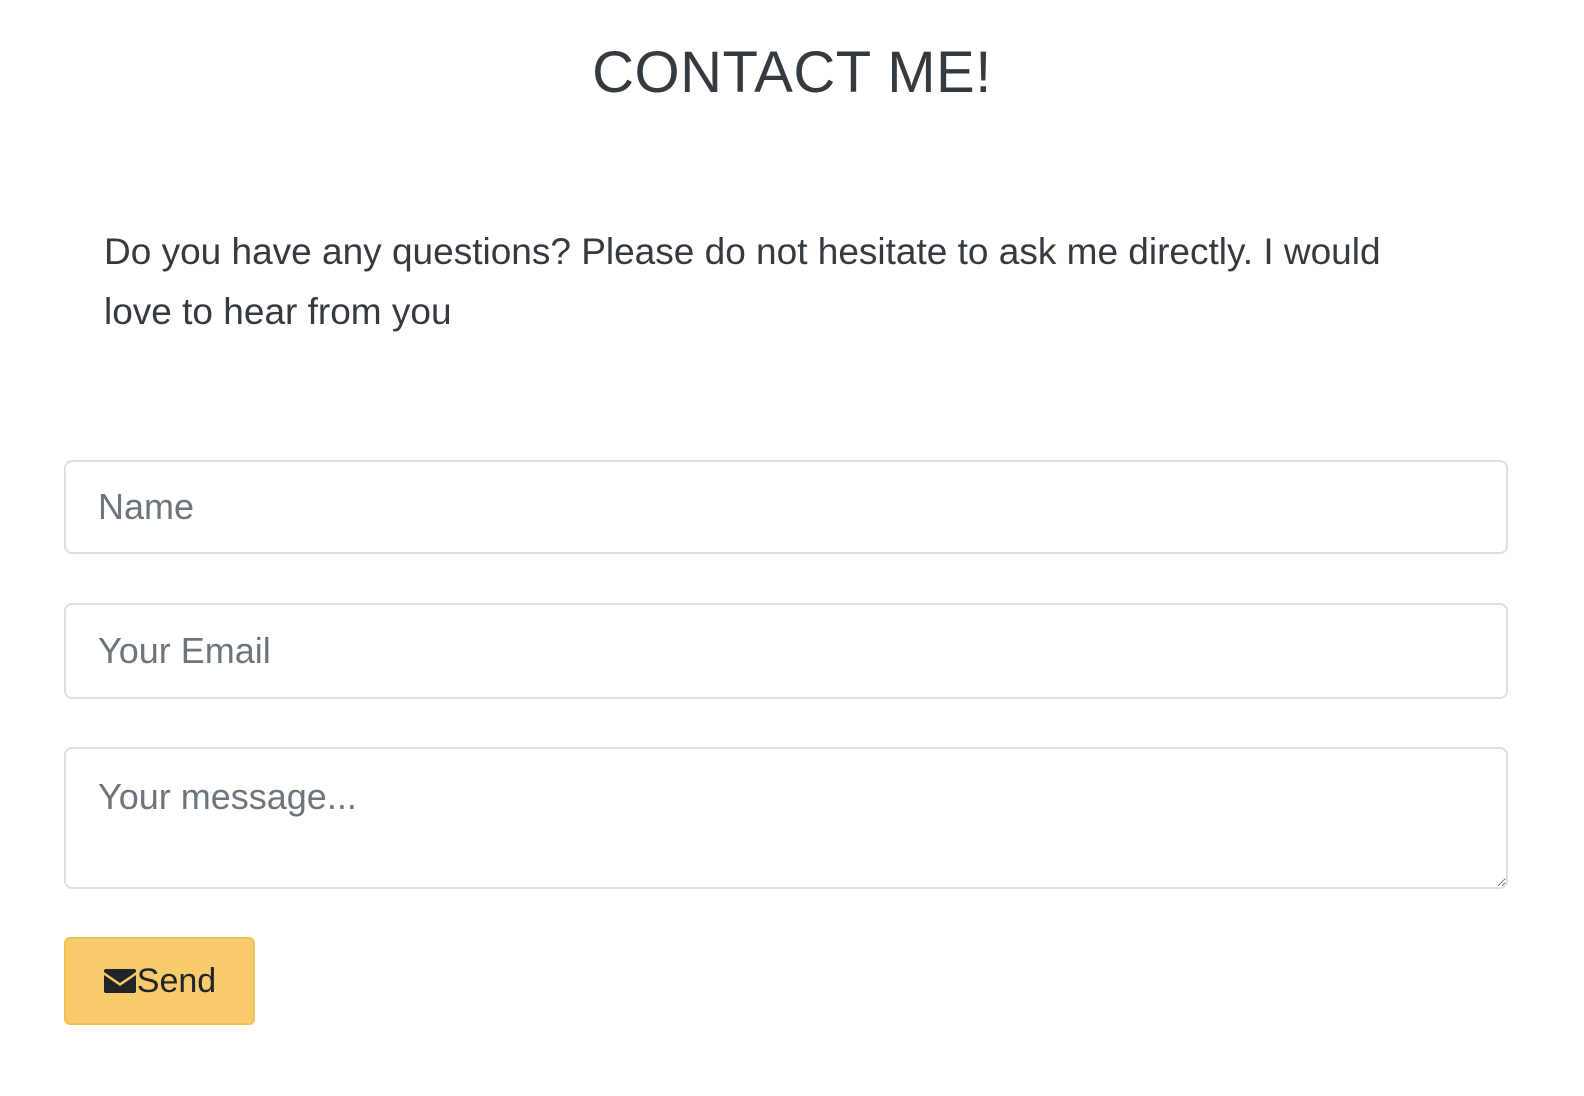 This screenshot has height=1096, width=1584. Describe the element at coordinates (176, 980) in the screenshot. I see `send-button-label: Send` at that location.